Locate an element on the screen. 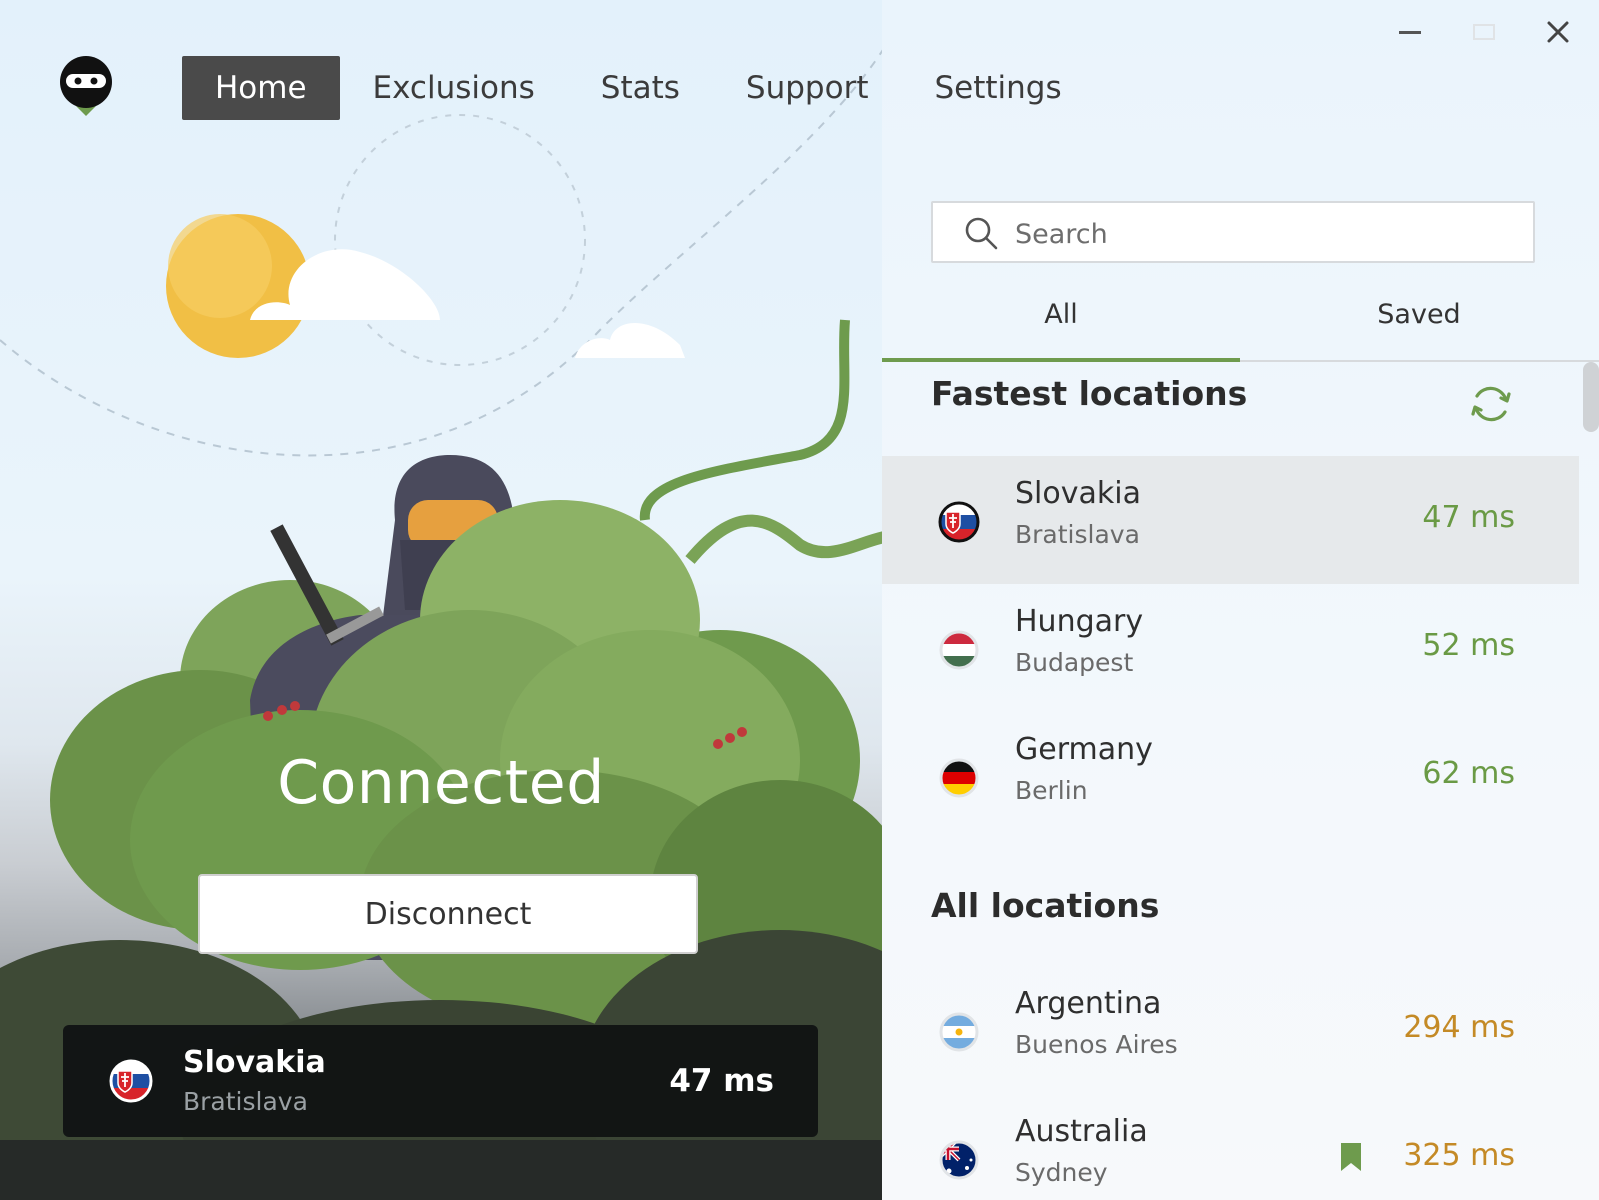 The image size is (1599, 1200). minimize-icon is located at coordinates (1410, 32).